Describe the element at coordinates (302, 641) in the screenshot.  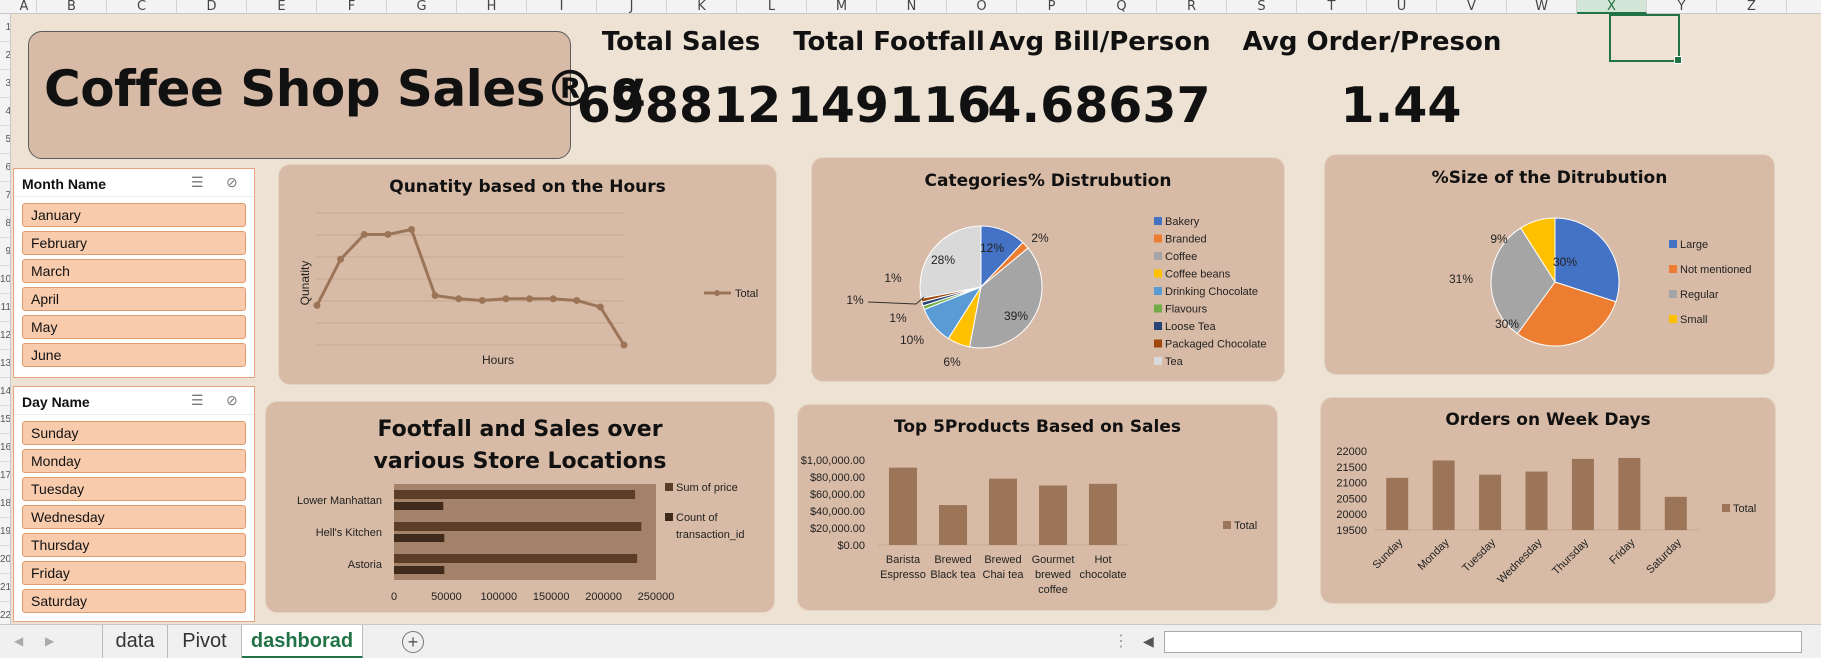
I see `sheet-tab-dashboard: dashborad` at that location.